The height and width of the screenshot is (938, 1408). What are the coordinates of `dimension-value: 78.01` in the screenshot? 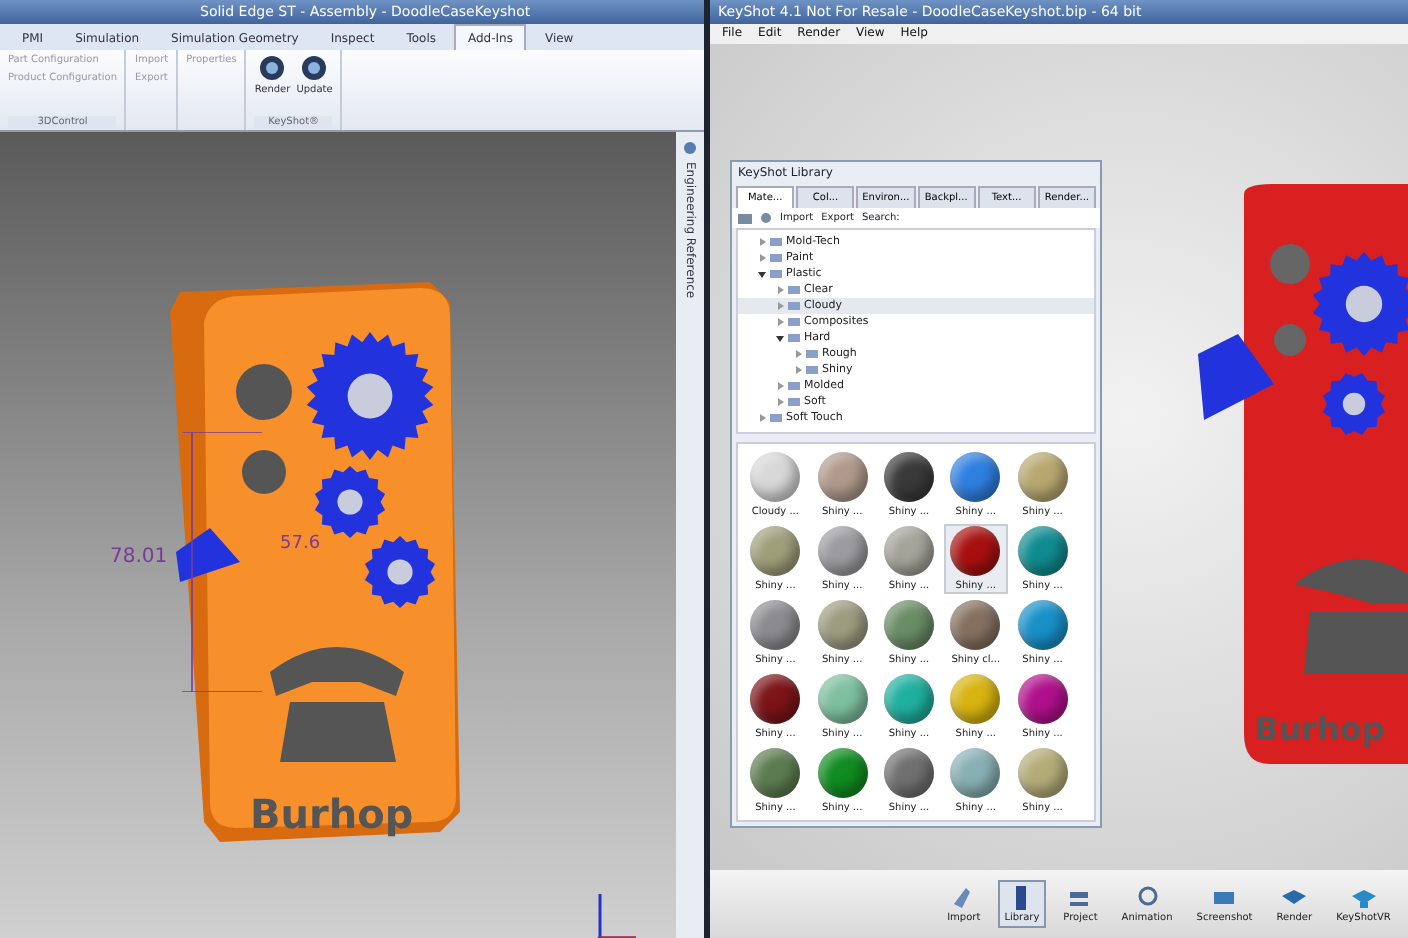 It's located at (139, 556).